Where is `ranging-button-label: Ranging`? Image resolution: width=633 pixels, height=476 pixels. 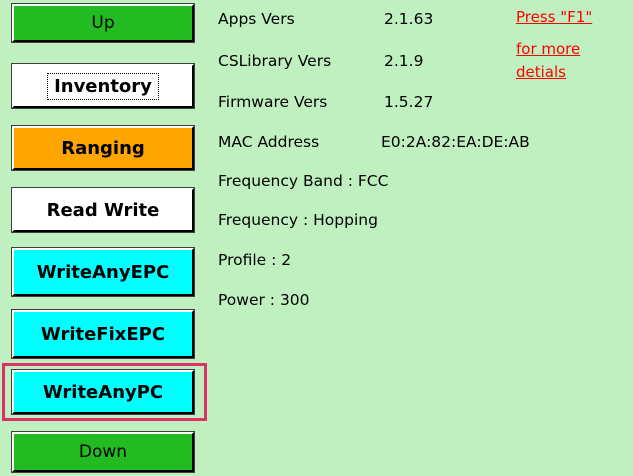
ranging-button-label: Ranging is located at coordinates (103, 148).